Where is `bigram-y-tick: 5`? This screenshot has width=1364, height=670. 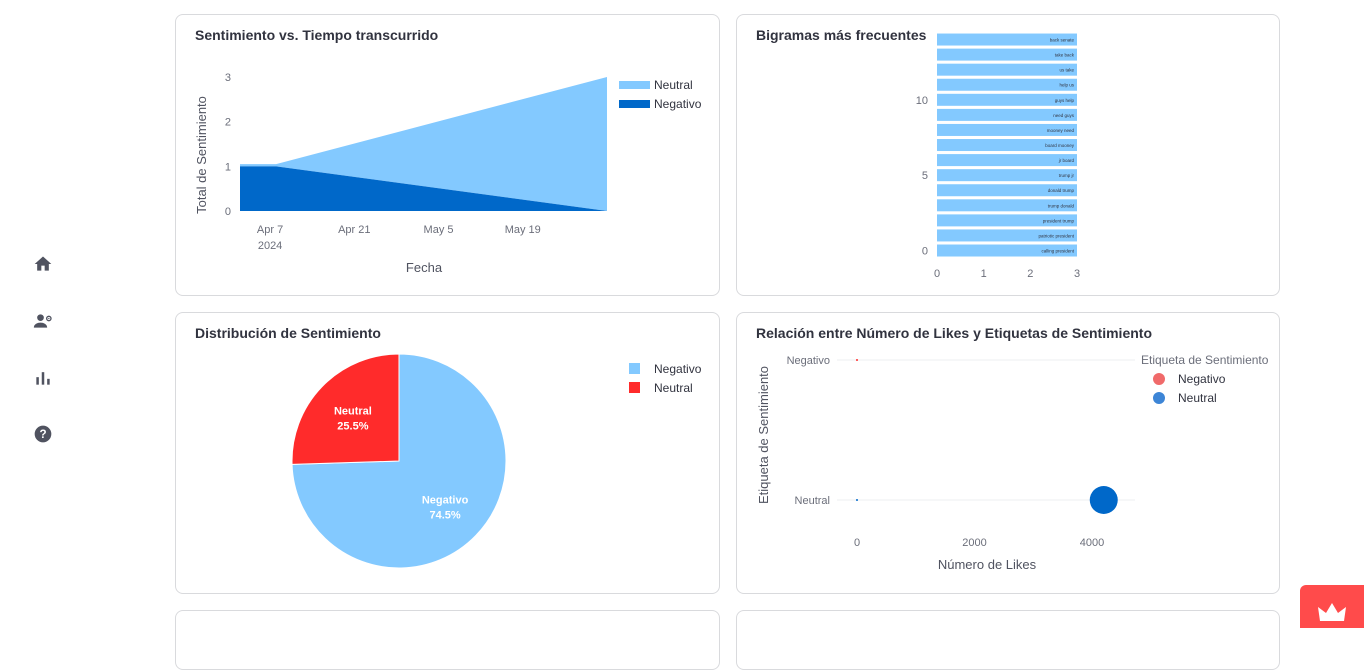 bigram-y-tick: 5 is located at coordinates (925, 176).